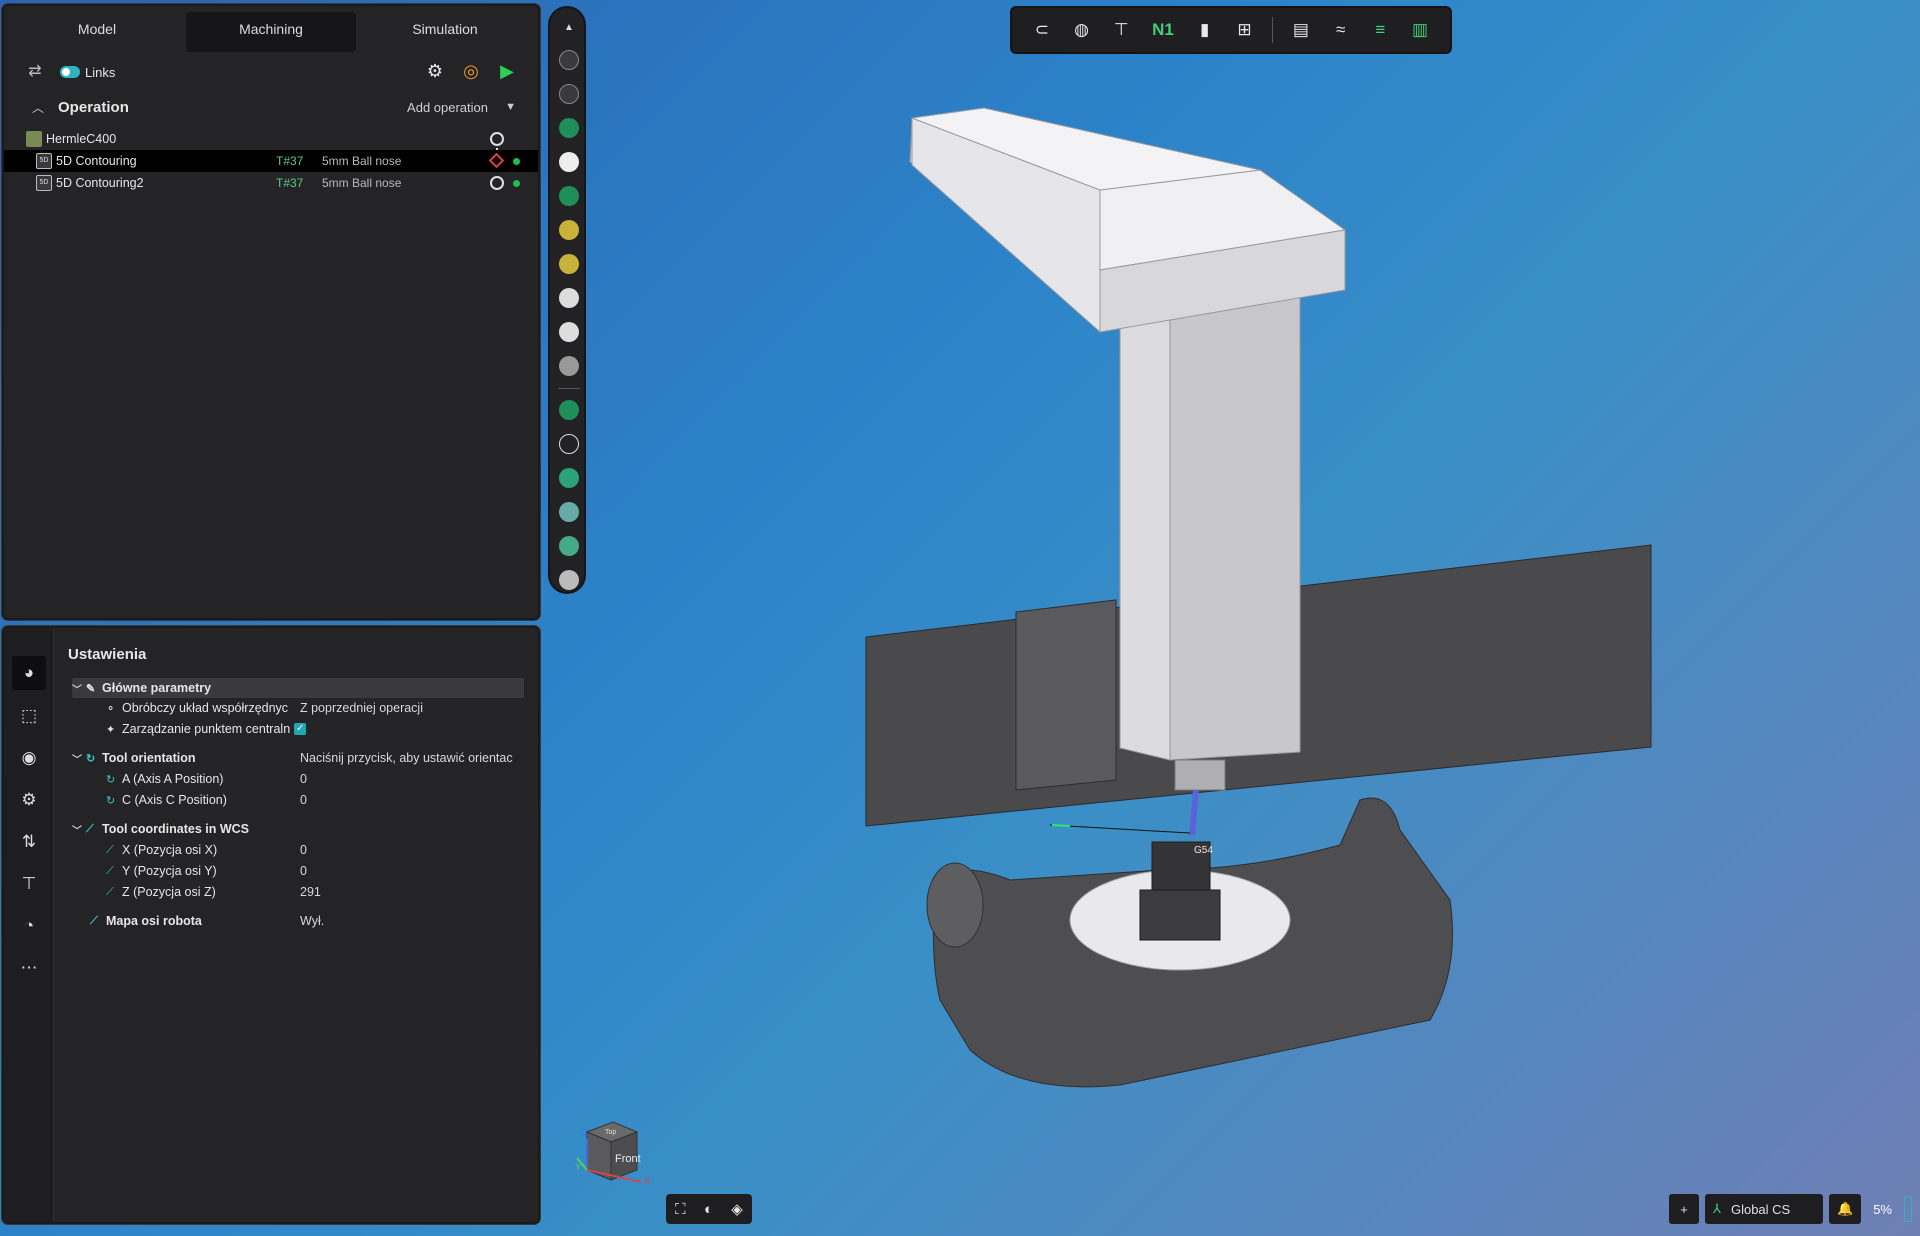  I want to click on pocket-icon, so click(569, 298).